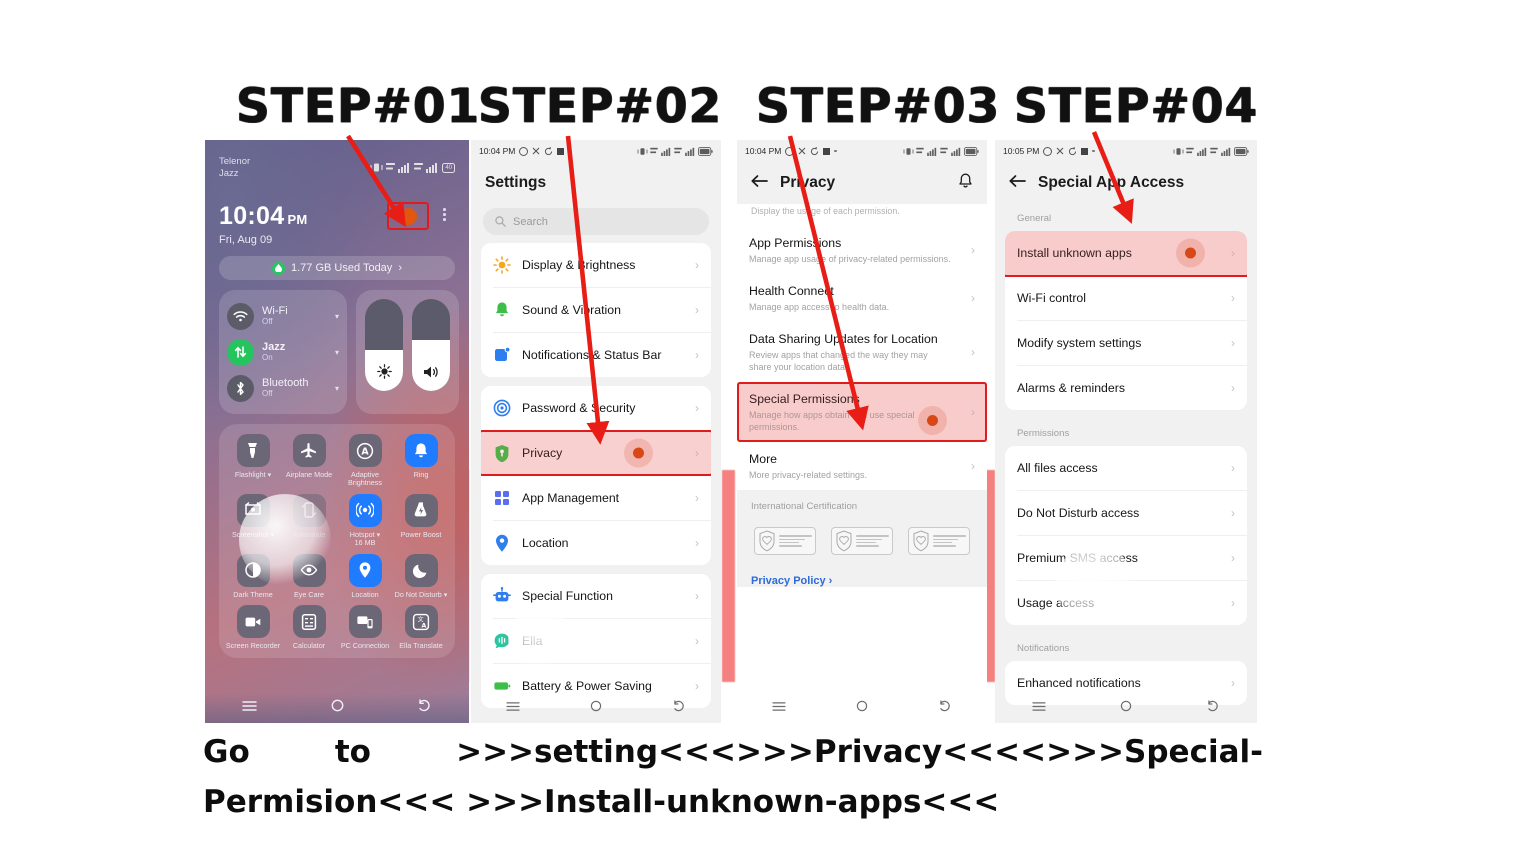  What do you see at coordinates (1126, 513) in the screenshot?
I see `special-access-row-do-not-disturb-access: Do Not Disturb access ›` at bounding box center [1126, 513].